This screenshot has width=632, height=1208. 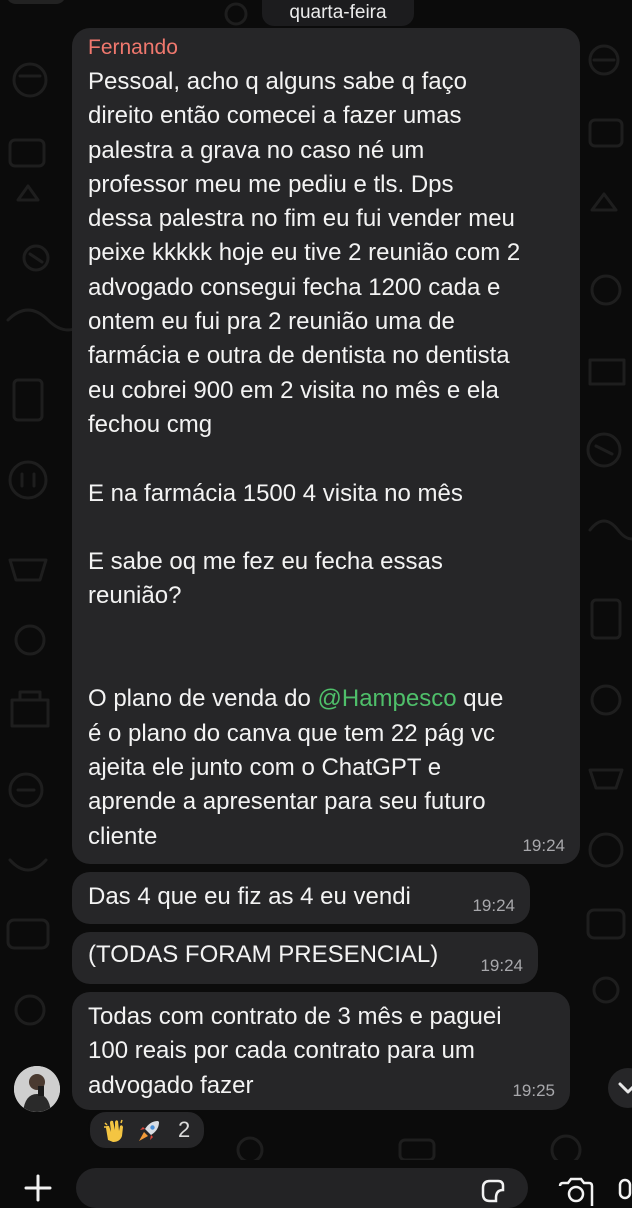 I want to click on message-text: Das 4 que eu fiz as 4 eu vendi, so click(x=249, y=896).